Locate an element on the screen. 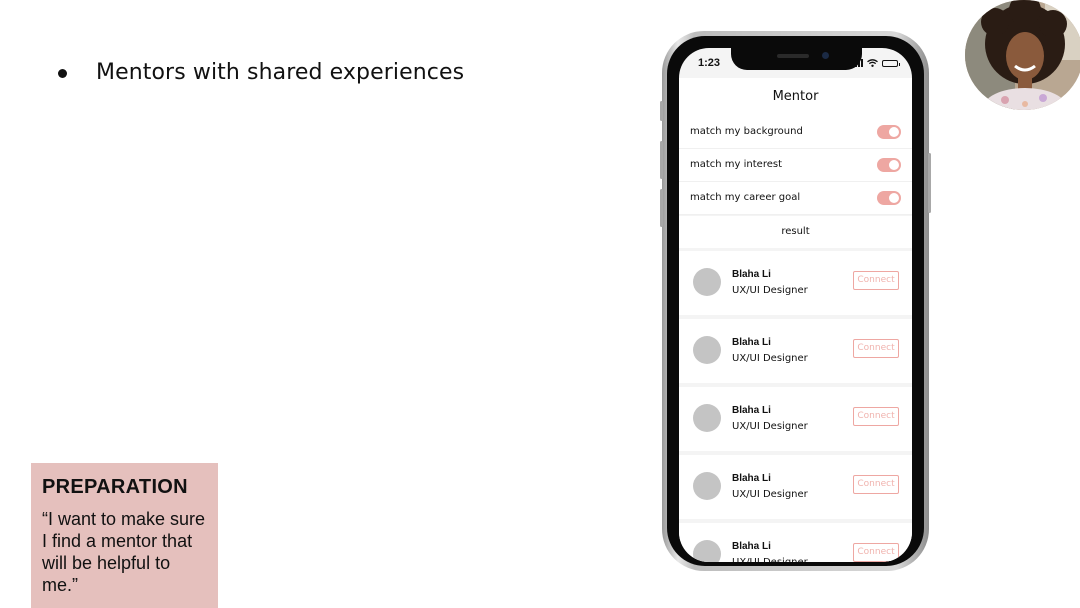 Image resolution: width=1080 pixels, height=608 pixels. persona-photo is located at coordinates (1022, 55).